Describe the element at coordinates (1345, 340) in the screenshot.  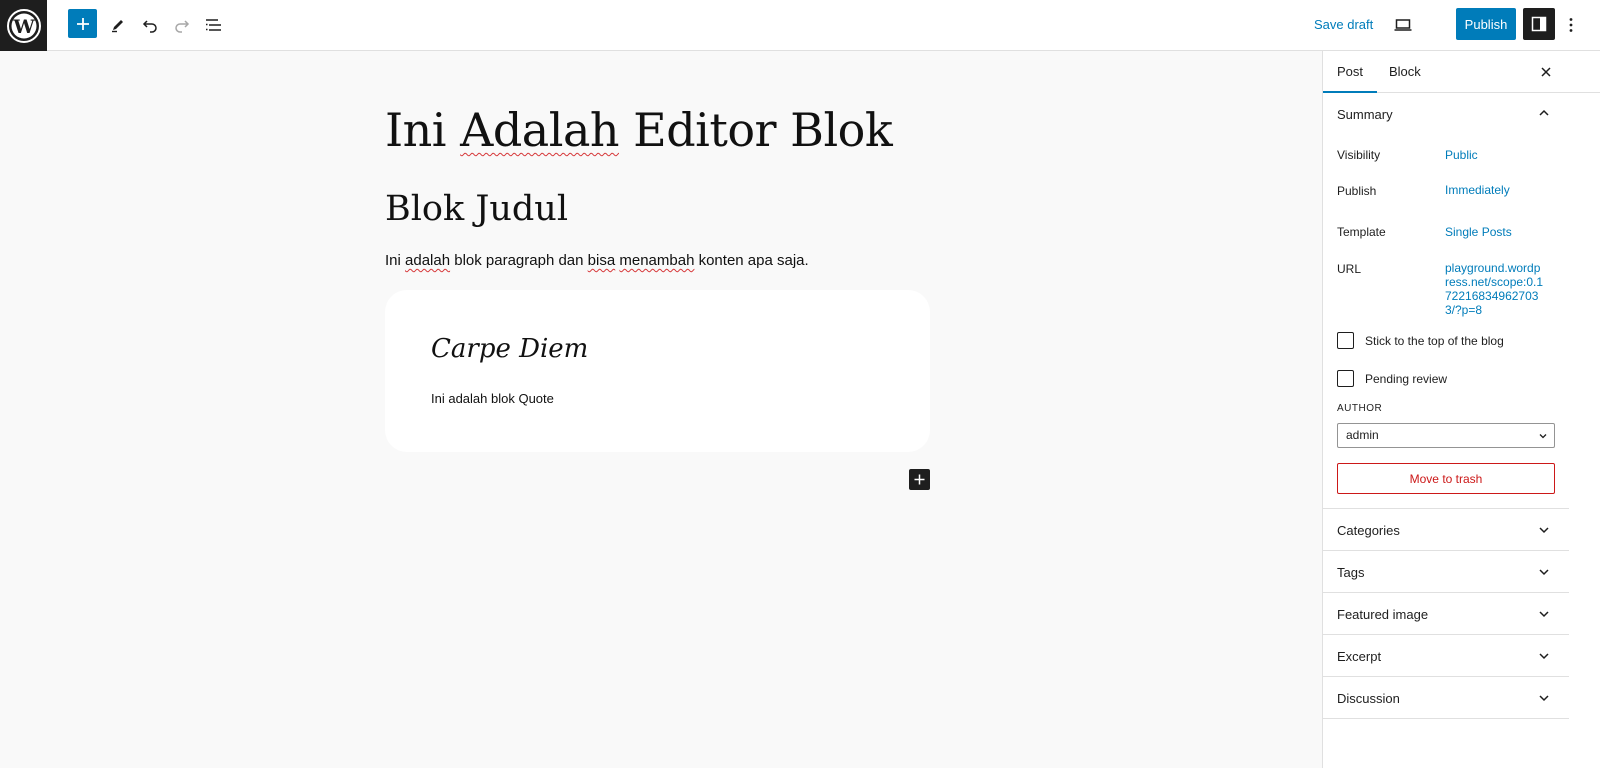
I see `stick-to-top-checkbox` at that location.